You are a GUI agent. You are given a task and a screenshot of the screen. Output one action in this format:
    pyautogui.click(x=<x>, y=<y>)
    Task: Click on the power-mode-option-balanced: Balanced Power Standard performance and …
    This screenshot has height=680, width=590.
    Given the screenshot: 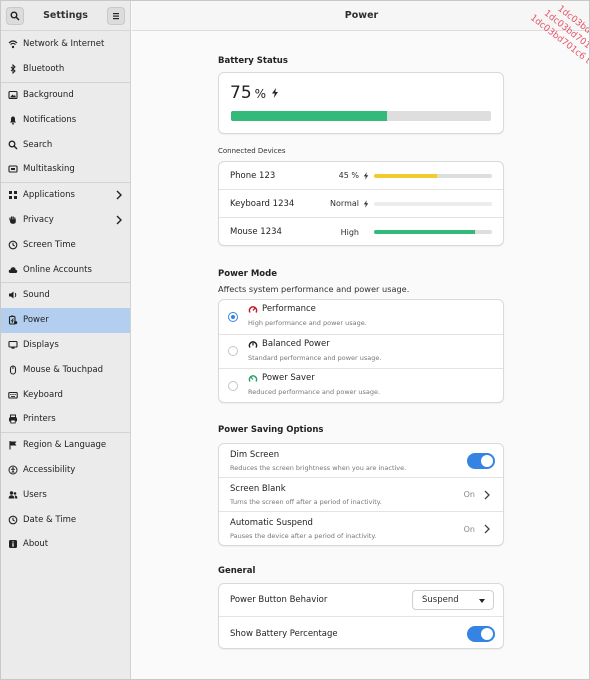 What is the action you would take?
    pyautogui.click(x=361, y=352)
    